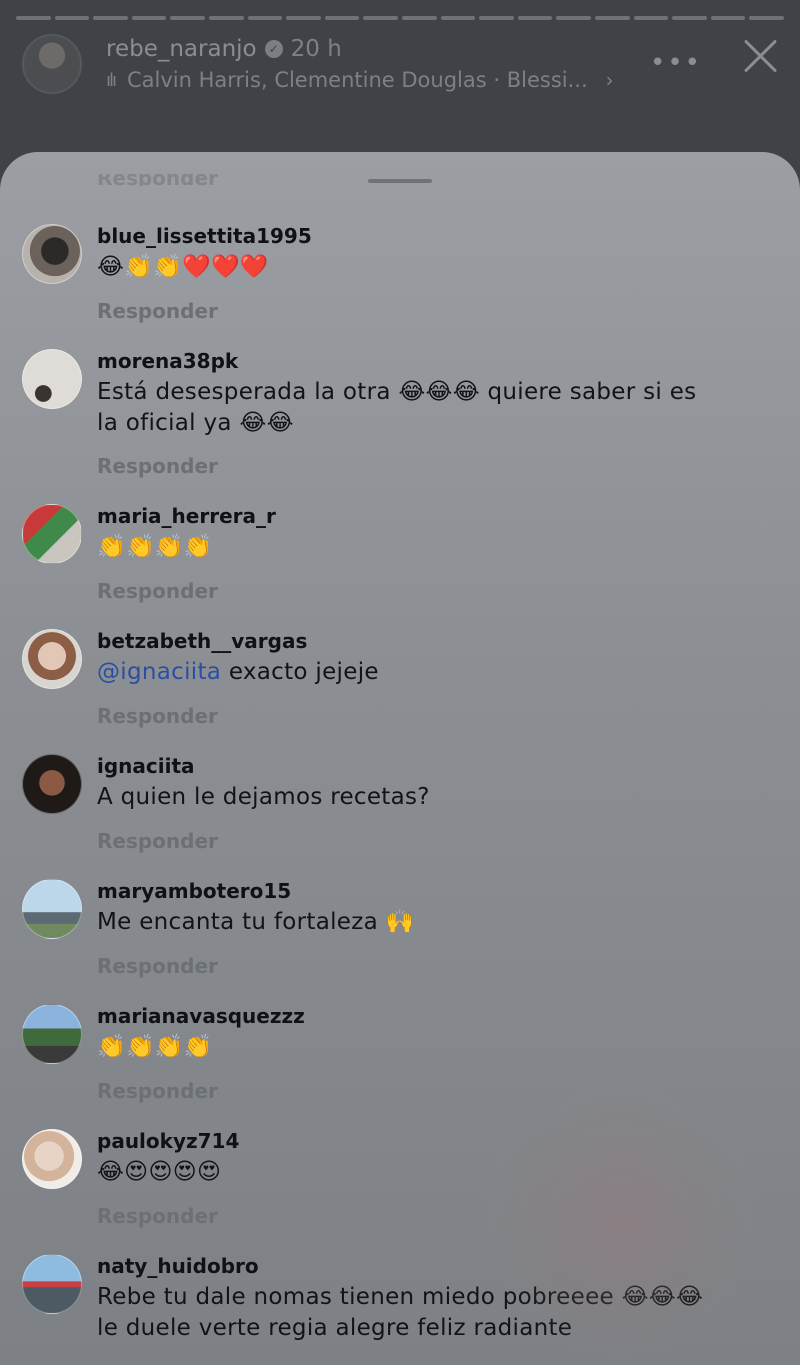 This screenshot has width=800, height=1365. I want to click on comment-username: maria_herrera_r, so click(186, 516).